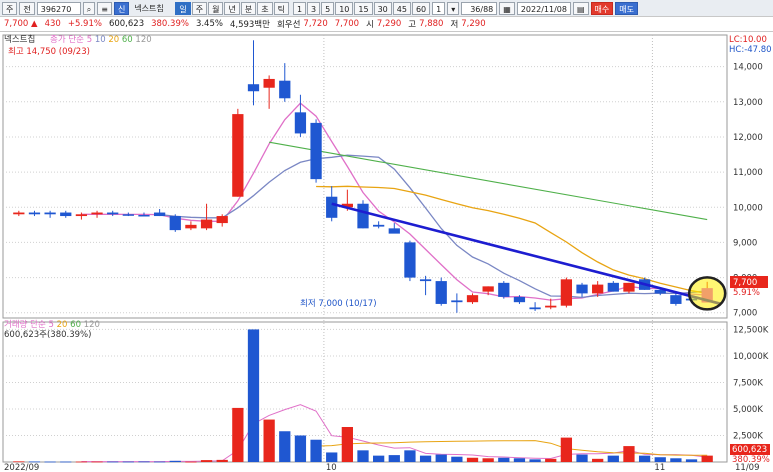  I want to click on search-icon: ⌕, so click(89, 8).